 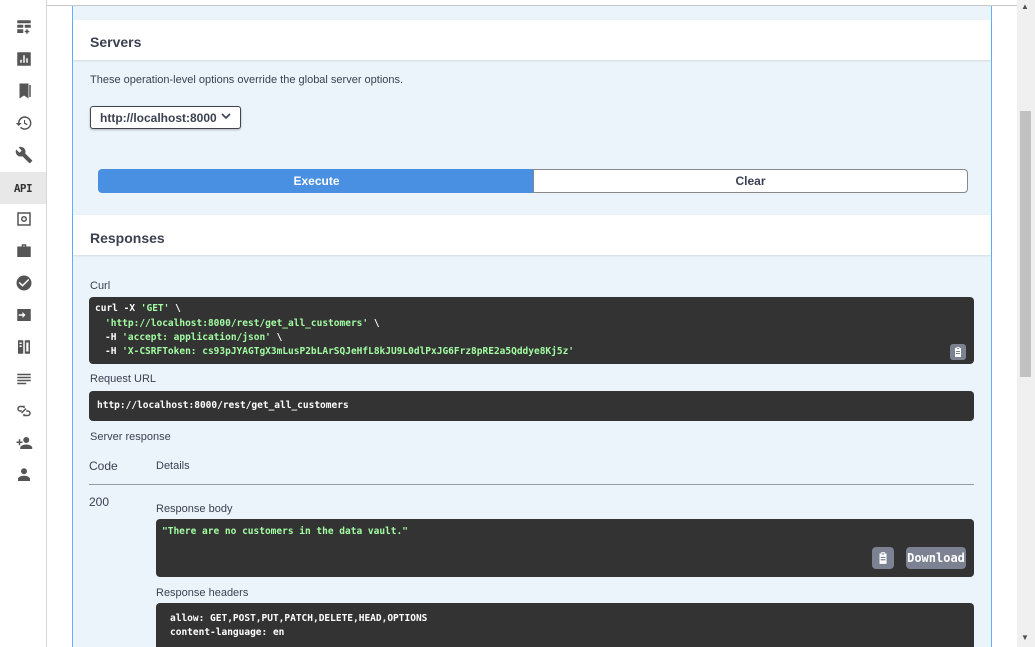 What do you see at coordinates (24, 379) in the screenshot?
I see `text-lines-icon` at bounding box center [24, 379].